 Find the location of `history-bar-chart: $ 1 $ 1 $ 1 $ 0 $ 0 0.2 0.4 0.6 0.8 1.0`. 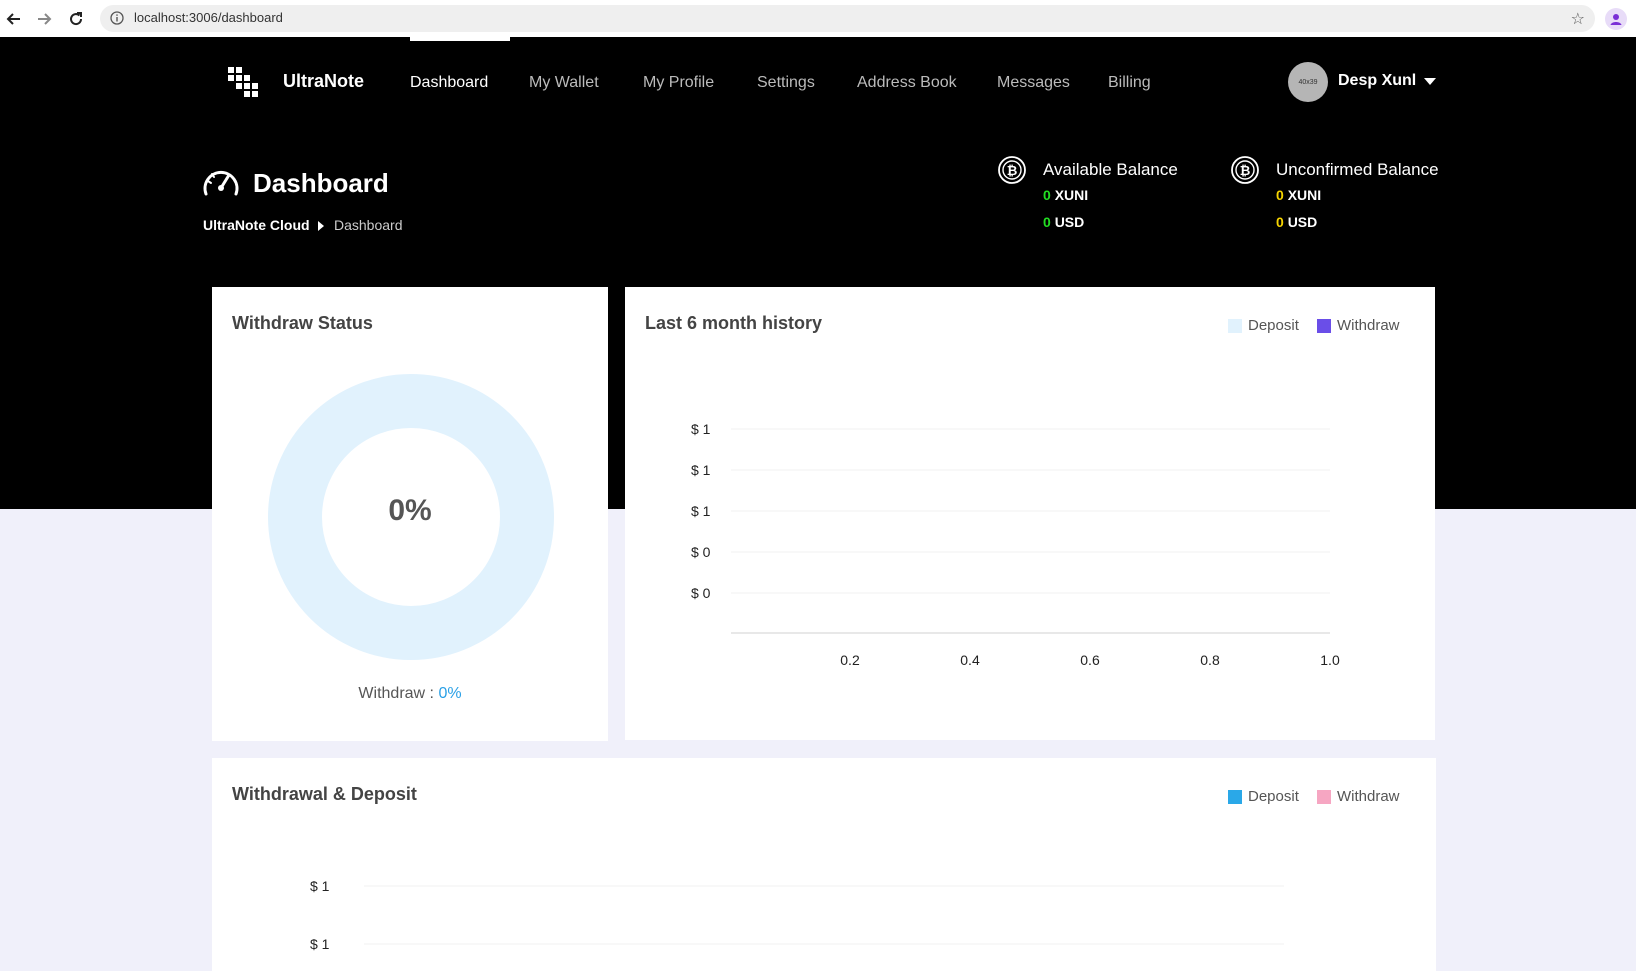

history-bar-chart: $ 1 $ 1 $ 1 $ 0 $ 0 0.2 0.4 0.6 0.8 1.0 is located at coordinates (1015, 544).